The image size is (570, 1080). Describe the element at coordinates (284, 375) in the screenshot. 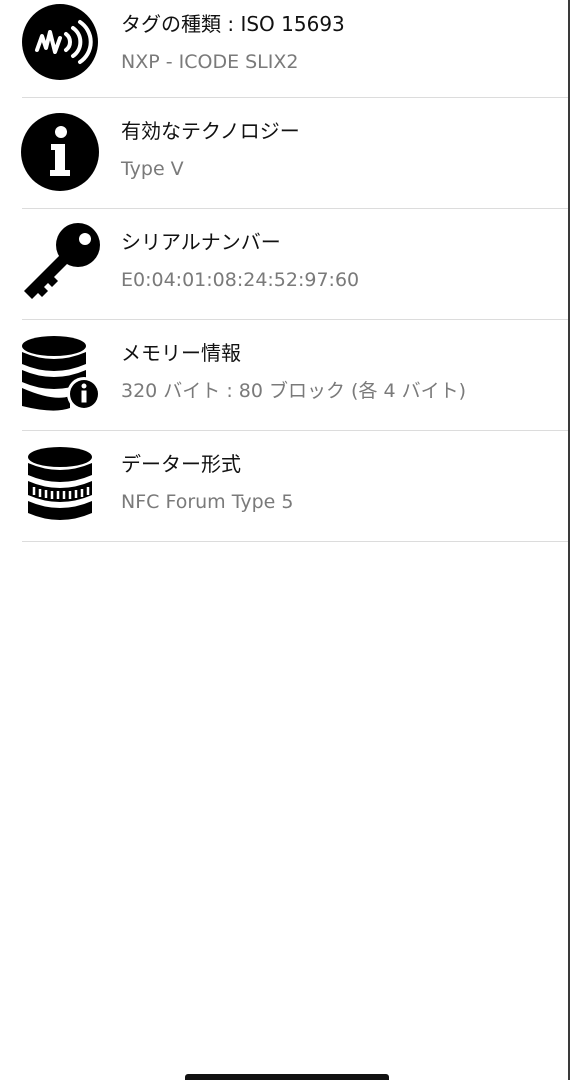

I see `list-item-memory-info: メモリー情報 320 バイト : 80 ブロック (各 4 バイト)` at that location.